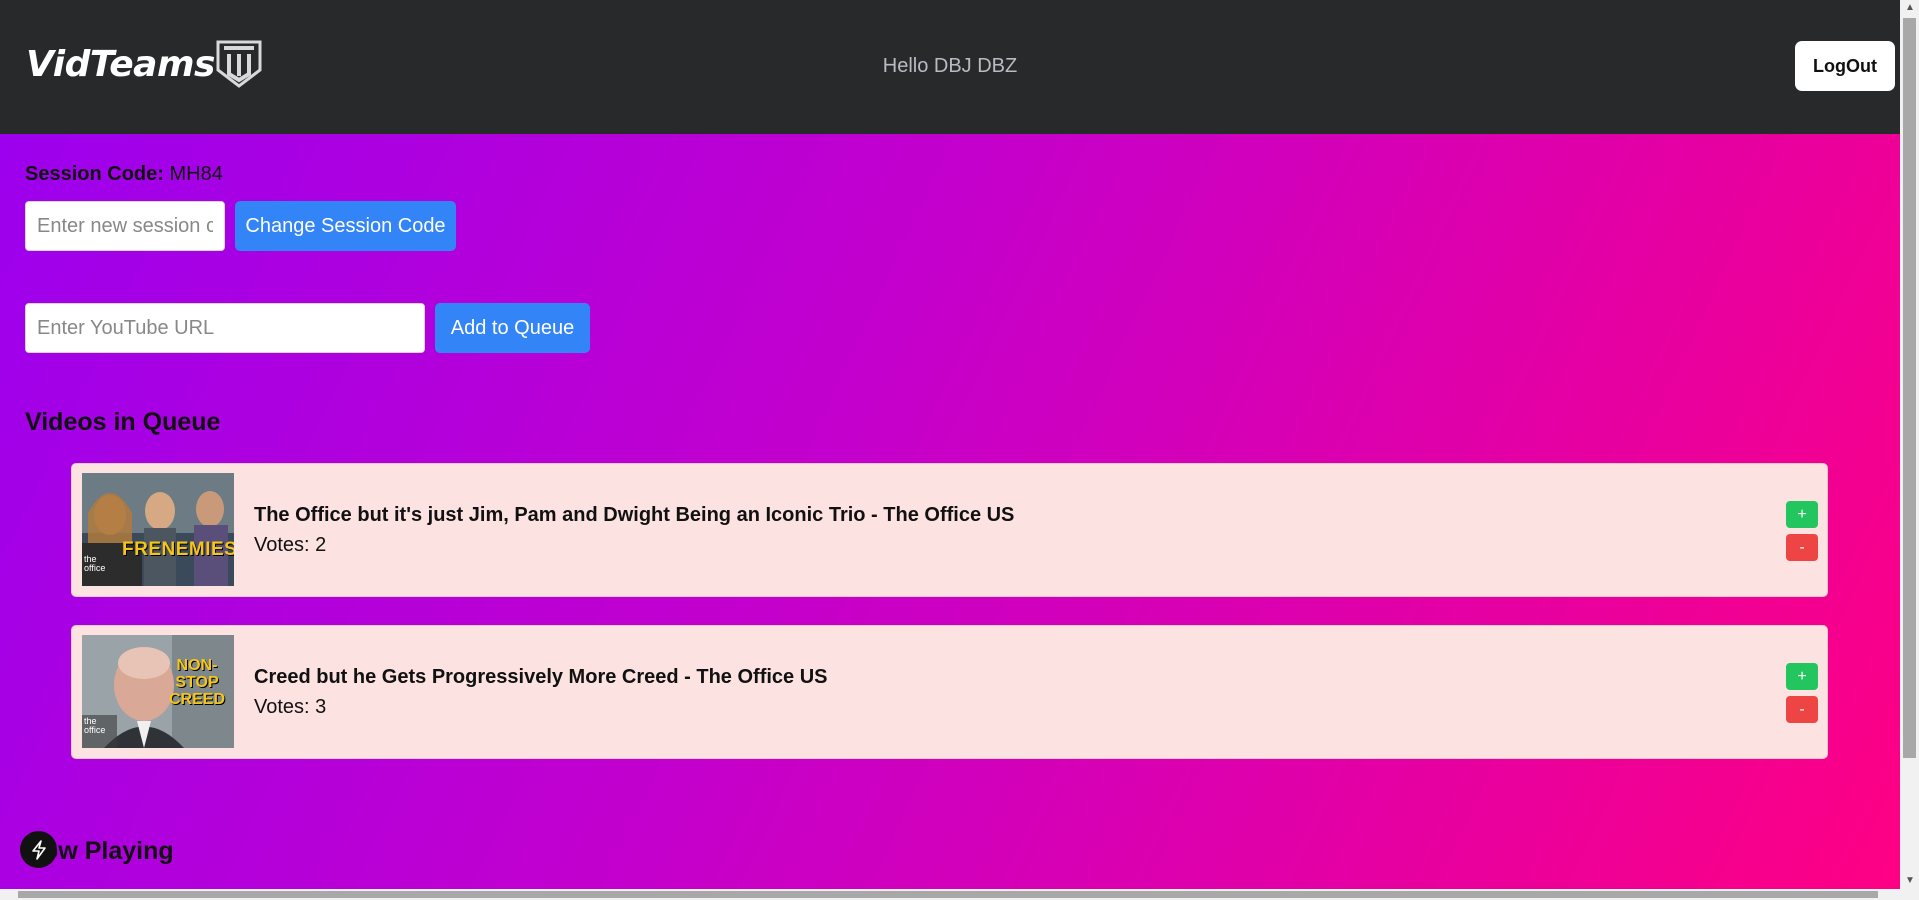 This screenshot has width=1919, height=900. Describe the element at coordinates (345, 226) in the screenshot. I see `change-session-code-button: Change Session Code` at that location.